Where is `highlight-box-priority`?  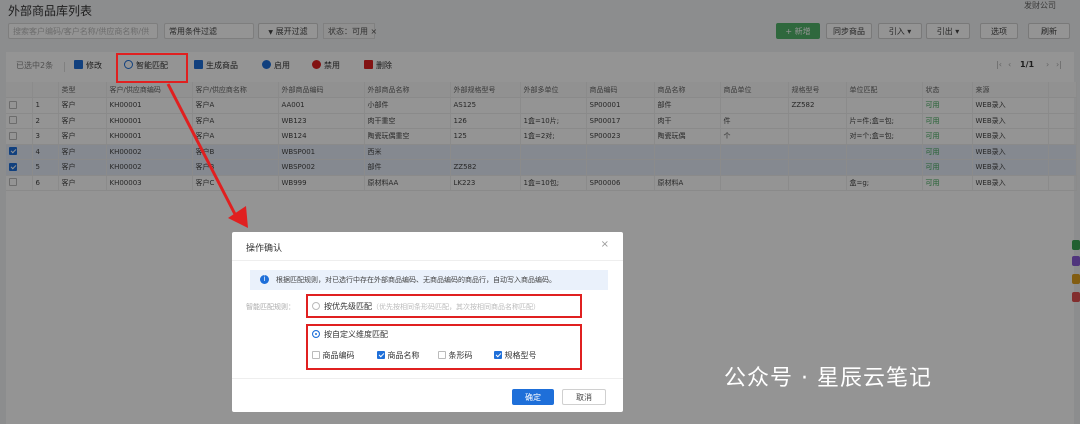
highlight-box-priority is located at coordinates (444, 306).